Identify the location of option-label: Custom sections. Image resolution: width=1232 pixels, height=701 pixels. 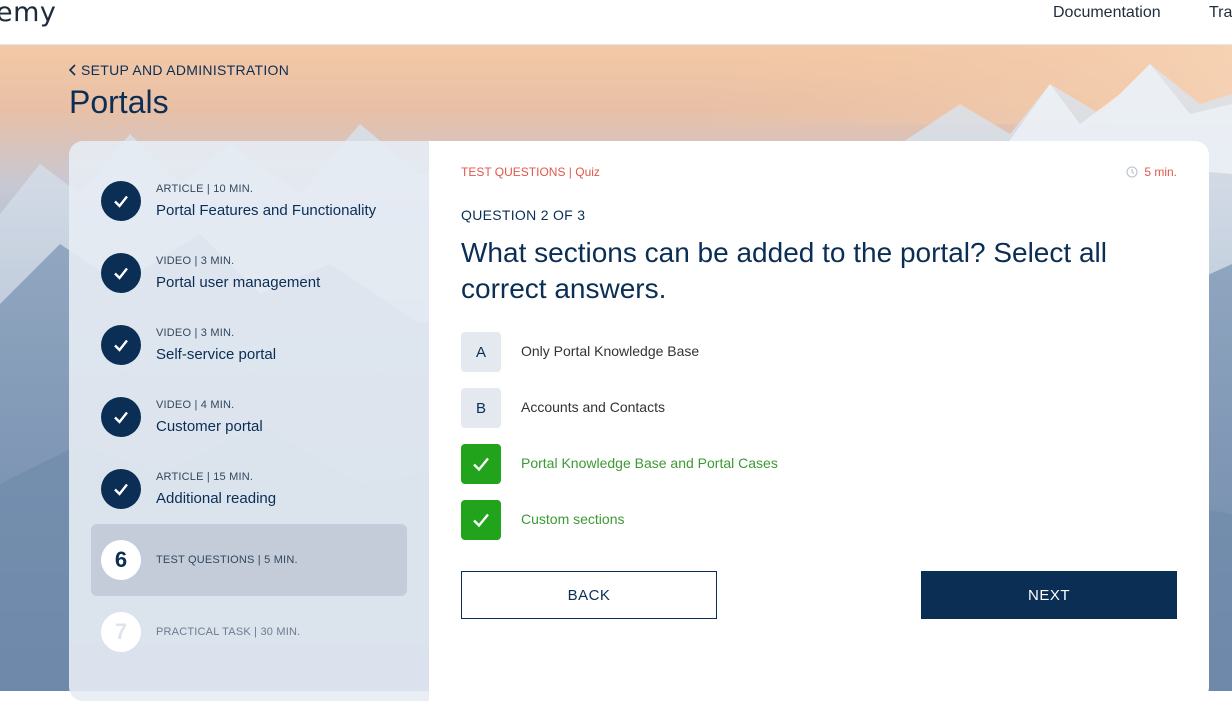
(573, 519).